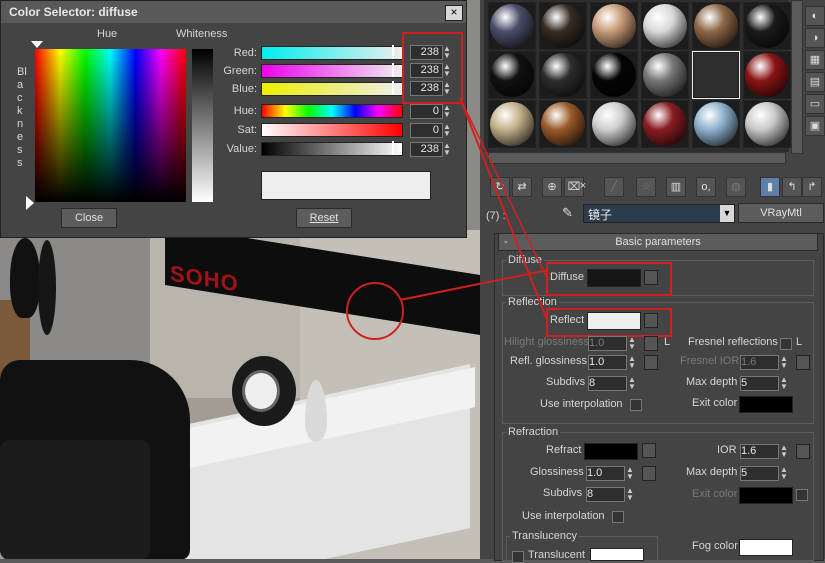 The image size is (825, 563). I want to click on annotation-line, so click(474, 285).